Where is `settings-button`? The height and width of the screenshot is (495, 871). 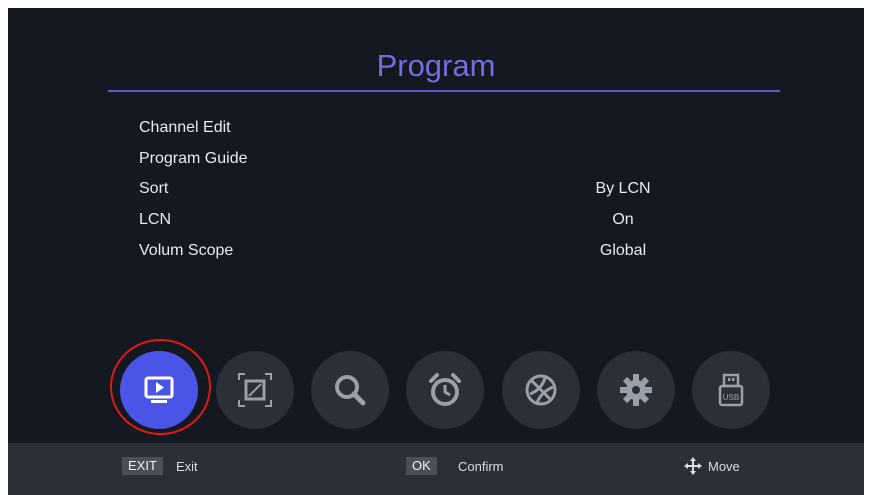 settings-button is located at coordinates (636, 390).